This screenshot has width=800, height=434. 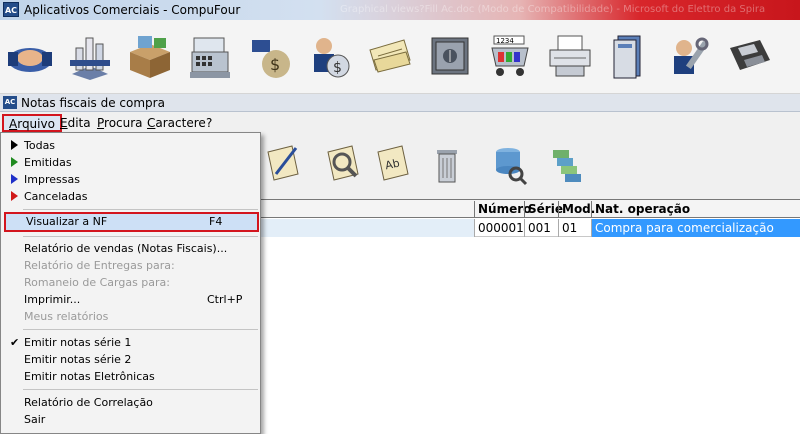 What do you see at coordinates (541, 228) in the screenshot?
I see `cell-serie: 001` at bounding box center [541, 228].